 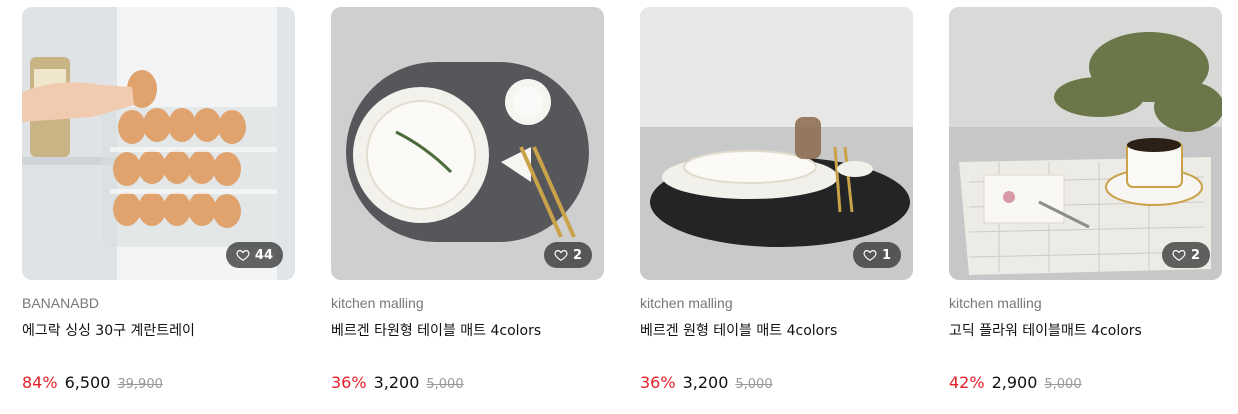 What do you see at coordinates (967, 382) in the screenshot?
I see `discount-rate: 42%` at bounding box center [967, 382].